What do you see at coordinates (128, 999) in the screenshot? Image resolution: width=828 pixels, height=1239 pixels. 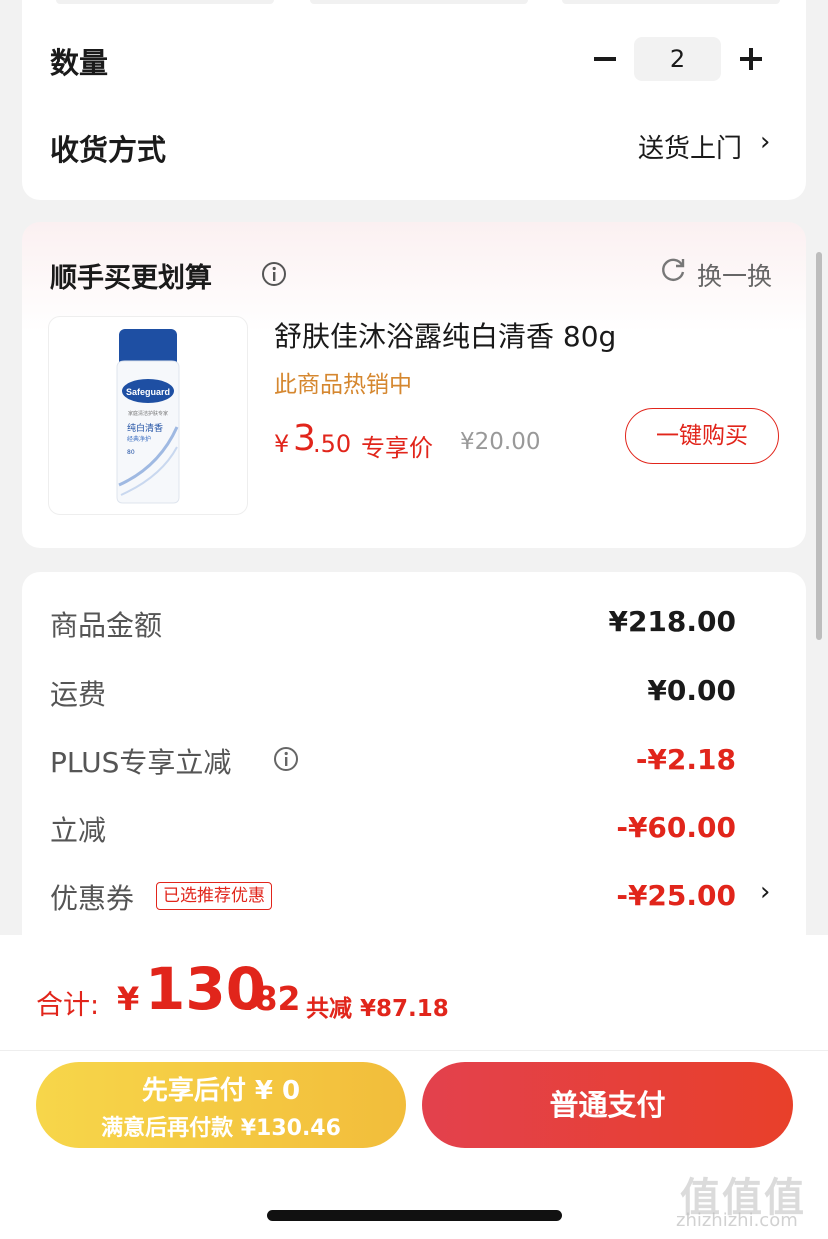 I see `total-symbol: ¥` at bounding box center [128, 999].